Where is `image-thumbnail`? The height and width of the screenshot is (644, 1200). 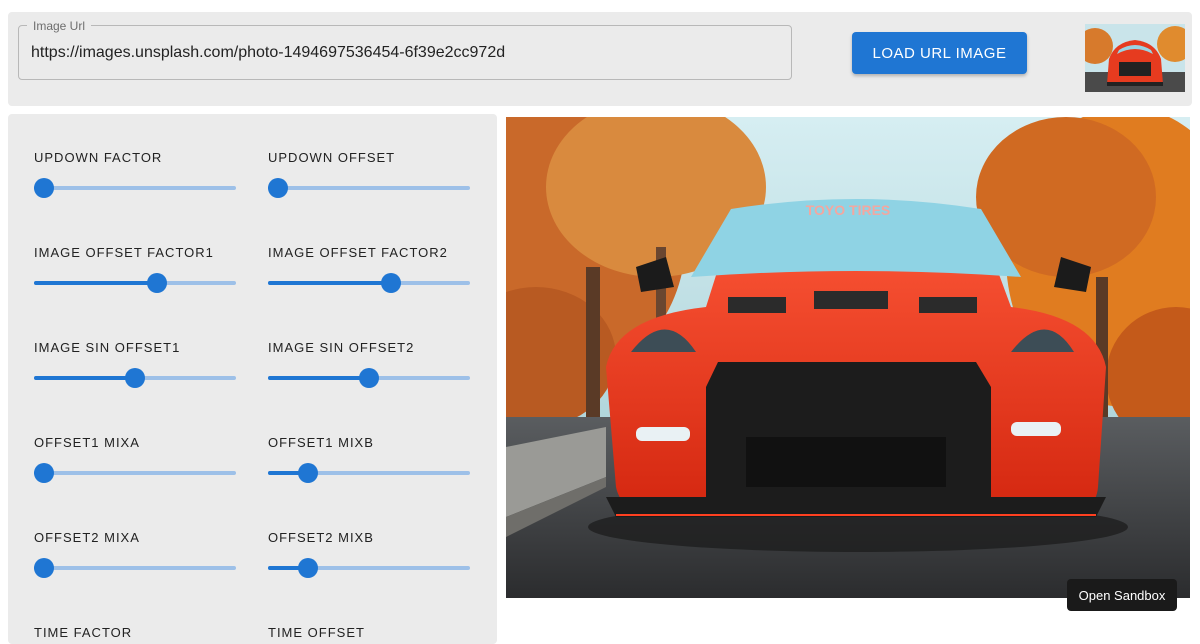 image-thumbnail is located at coordinates (1135, 58).